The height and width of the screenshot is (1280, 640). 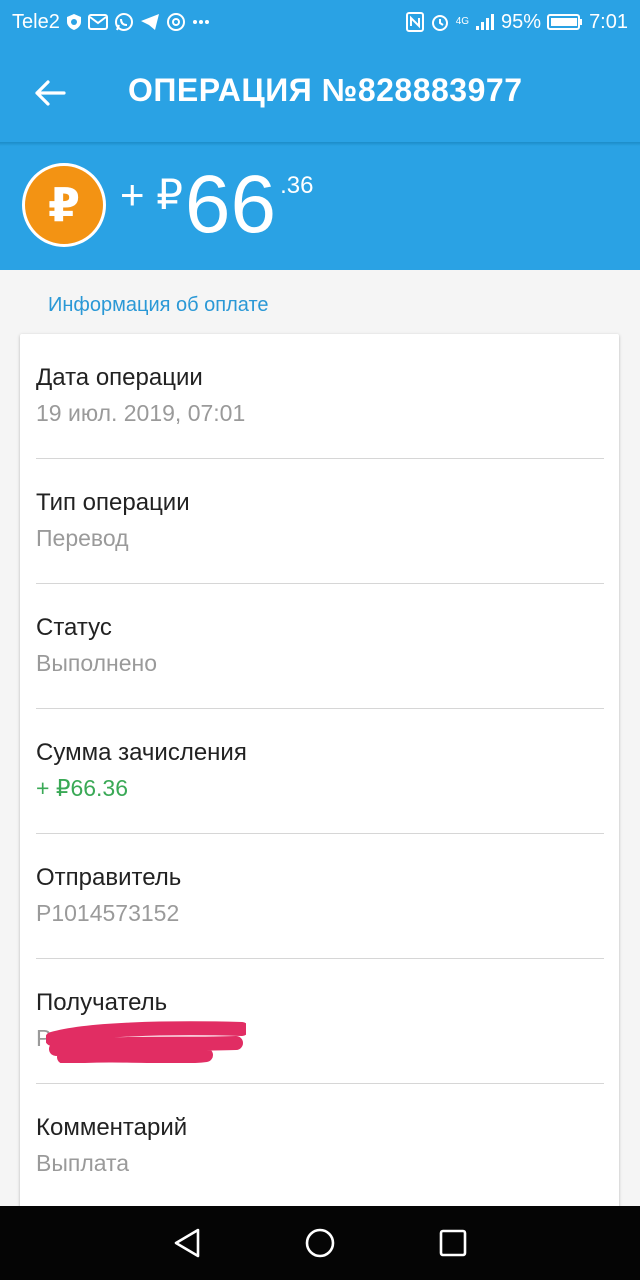 I want to click on status-bar-left: Tele2, so click(x=111, y=22).